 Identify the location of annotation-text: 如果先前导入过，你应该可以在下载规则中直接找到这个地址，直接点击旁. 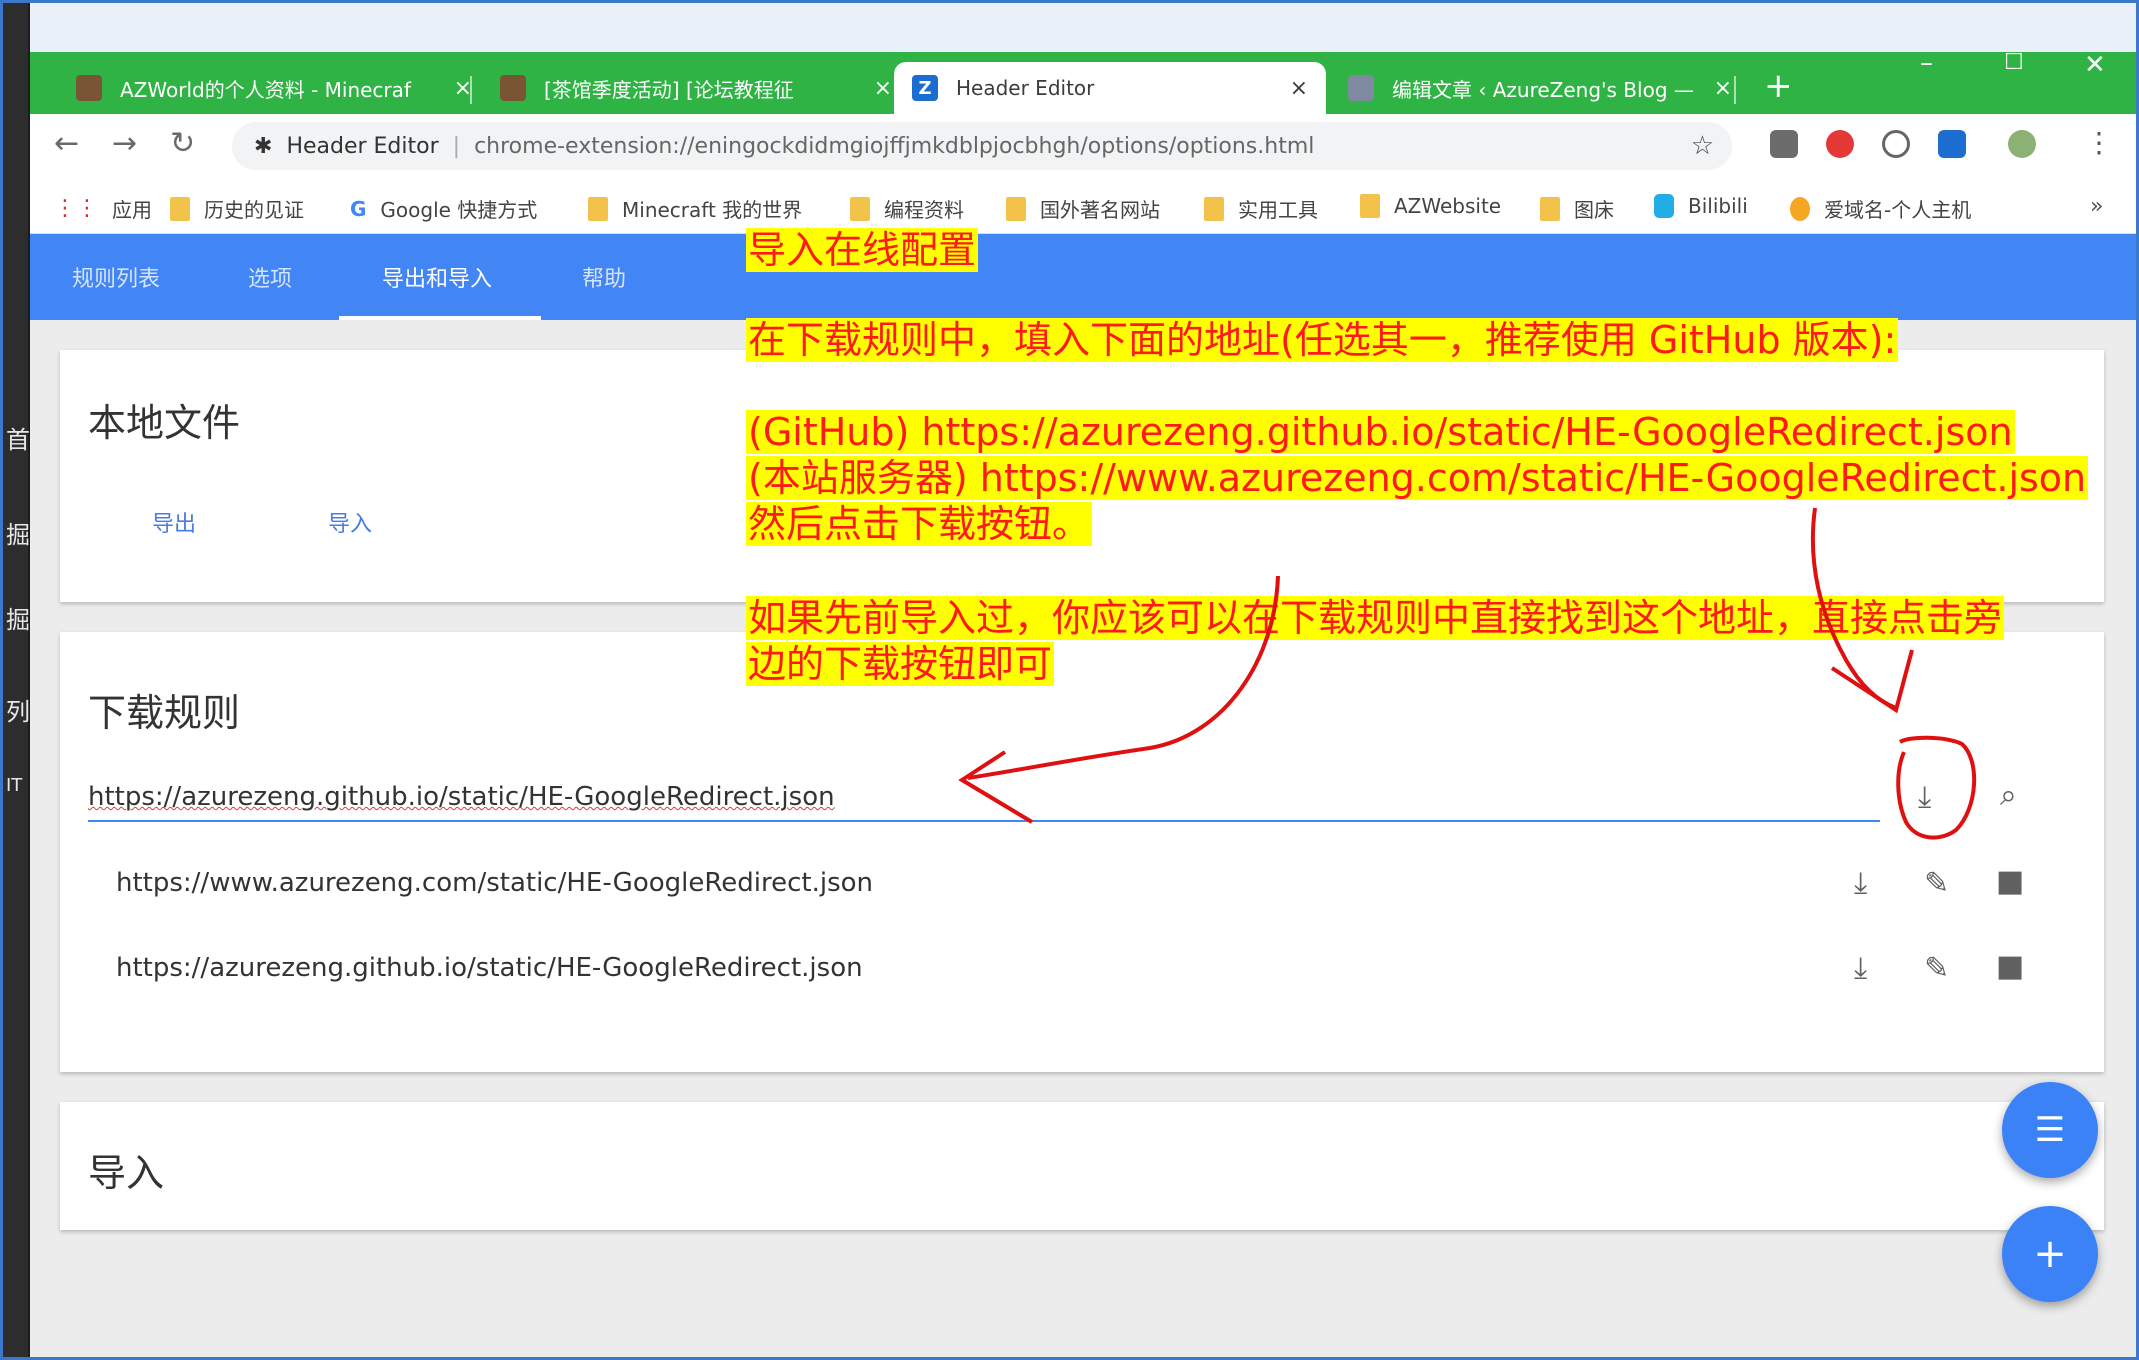
(1375, 618).